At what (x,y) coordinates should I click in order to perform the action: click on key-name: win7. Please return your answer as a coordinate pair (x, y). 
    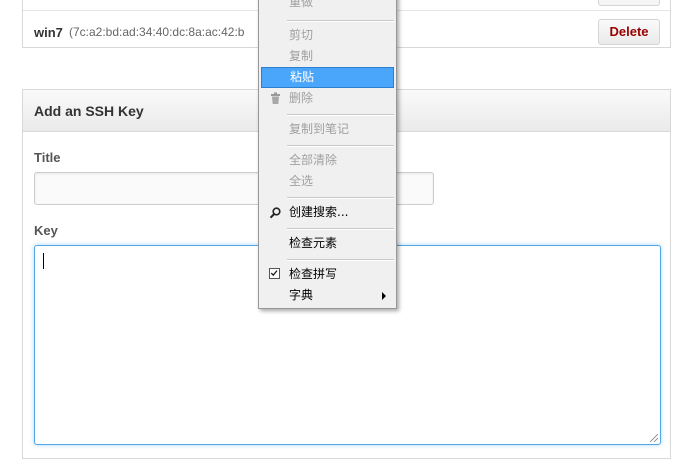
    Looking at the image, I should click on (48, 32).